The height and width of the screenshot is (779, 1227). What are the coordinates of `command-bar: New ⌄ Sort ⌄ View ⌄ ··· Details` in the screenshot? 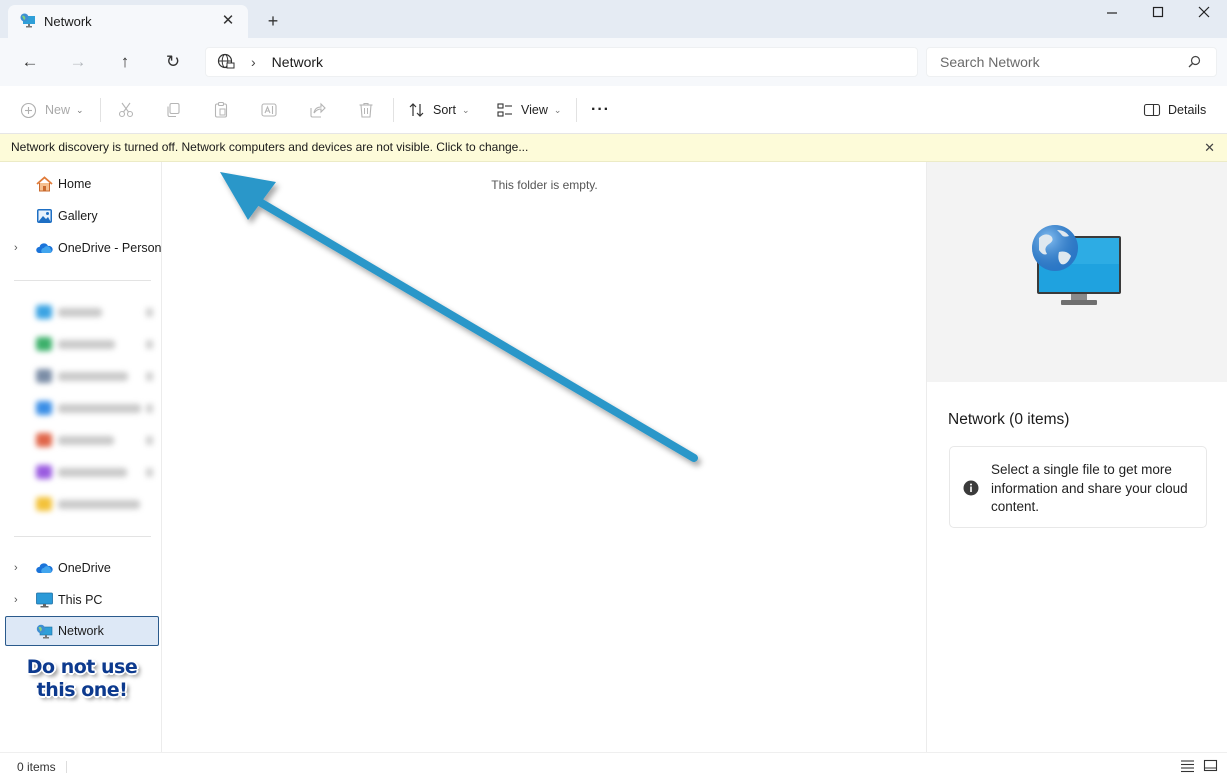 It's located at (613, 110).